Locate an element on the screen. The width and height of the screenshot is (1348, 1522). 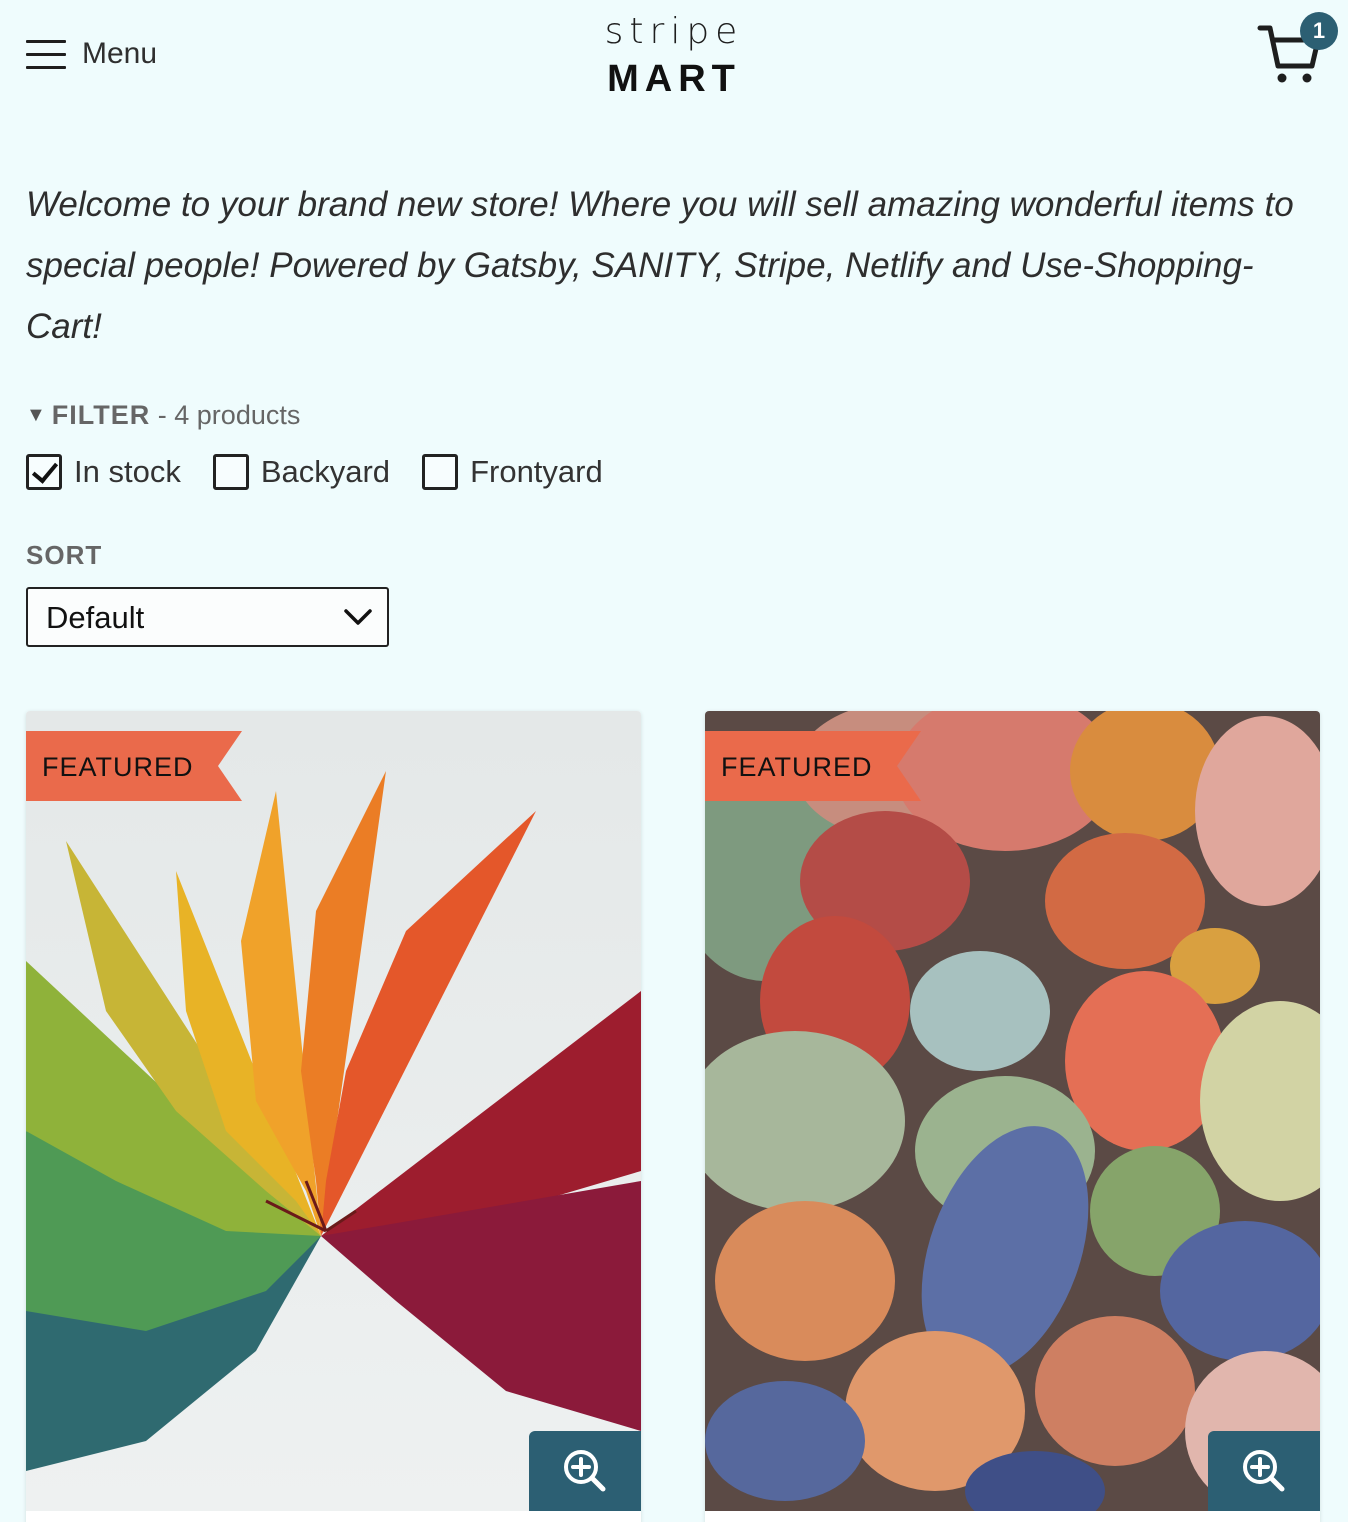
in-stock-label: In stock is located at coordinates (127, 472).